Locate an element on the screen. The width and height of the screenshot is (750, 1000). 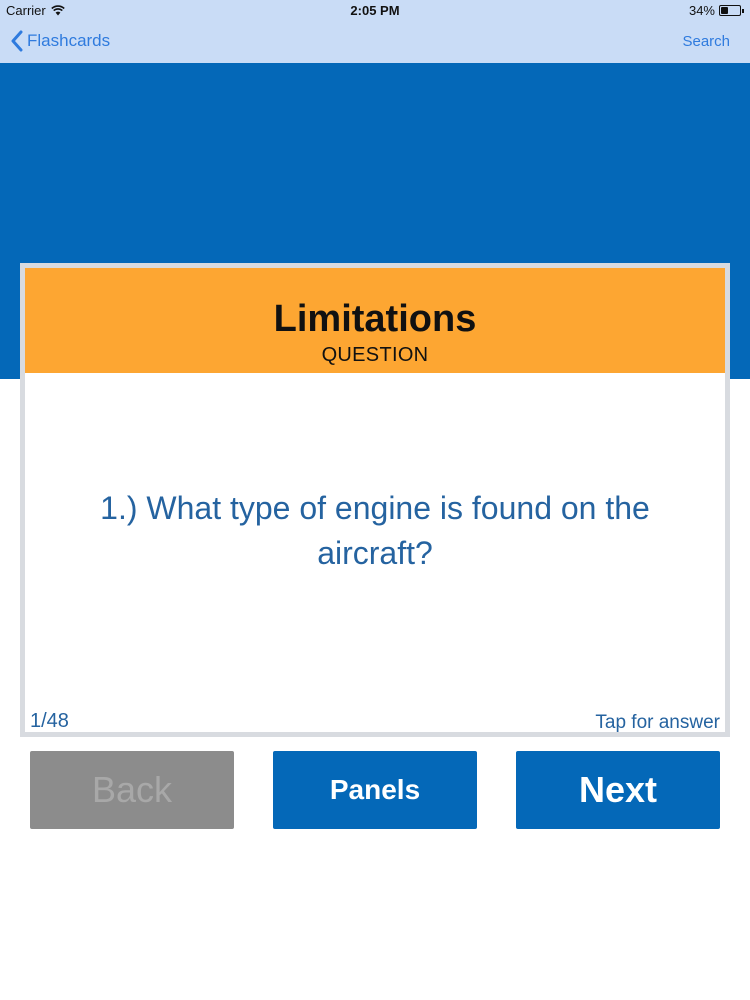
battery-icon is located at coordinates (730, 10).